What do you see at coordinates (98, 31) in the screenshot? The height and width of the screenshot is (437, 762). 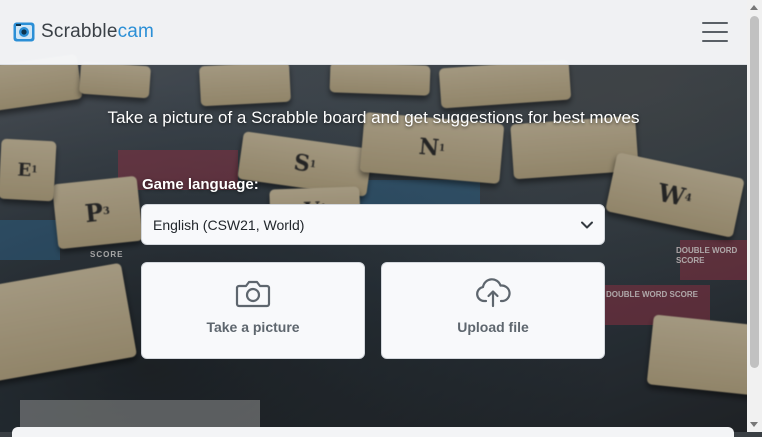 I see `brand-name: Scrabblecam` at bounding box center [98, 31].